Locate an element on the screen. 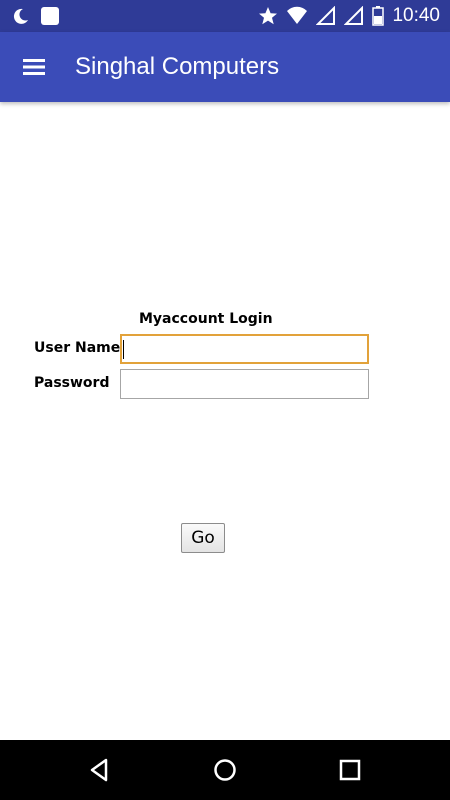  password-label: Password is located at coordinates (72, 383).